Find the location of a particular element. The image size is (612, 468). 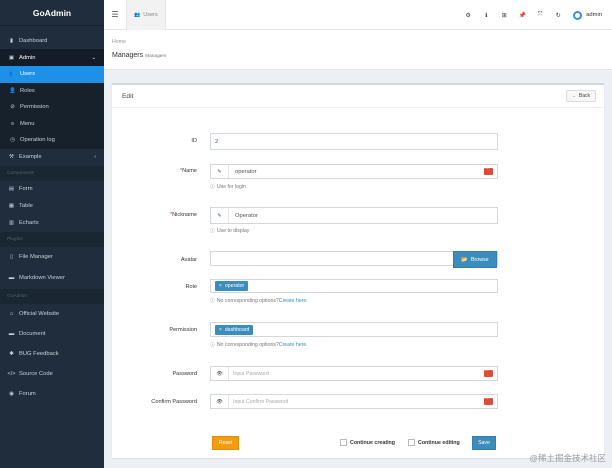

sidebar-item-label: Admin is located at coordinates (27, 57).